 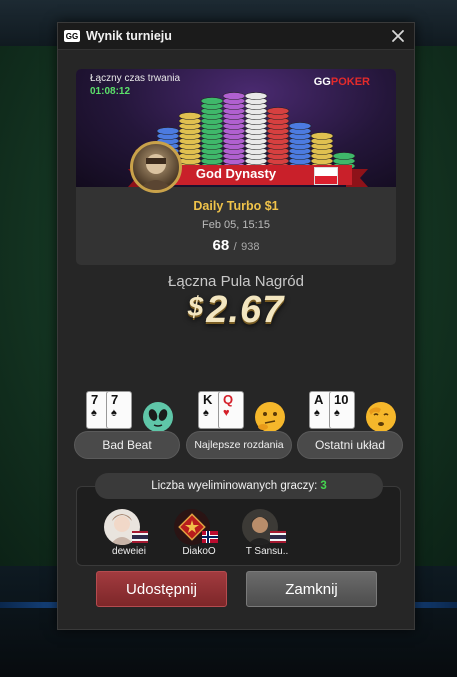 I want to click on prize-pool-label: Łączna Pula Nagród, so click(x=236, y=281).